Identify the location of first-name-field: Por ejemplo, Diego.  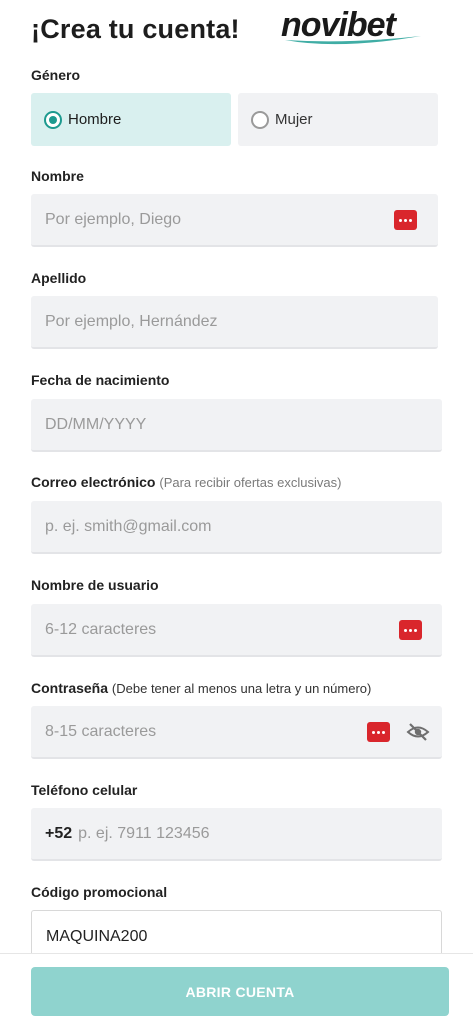
(234, 220).